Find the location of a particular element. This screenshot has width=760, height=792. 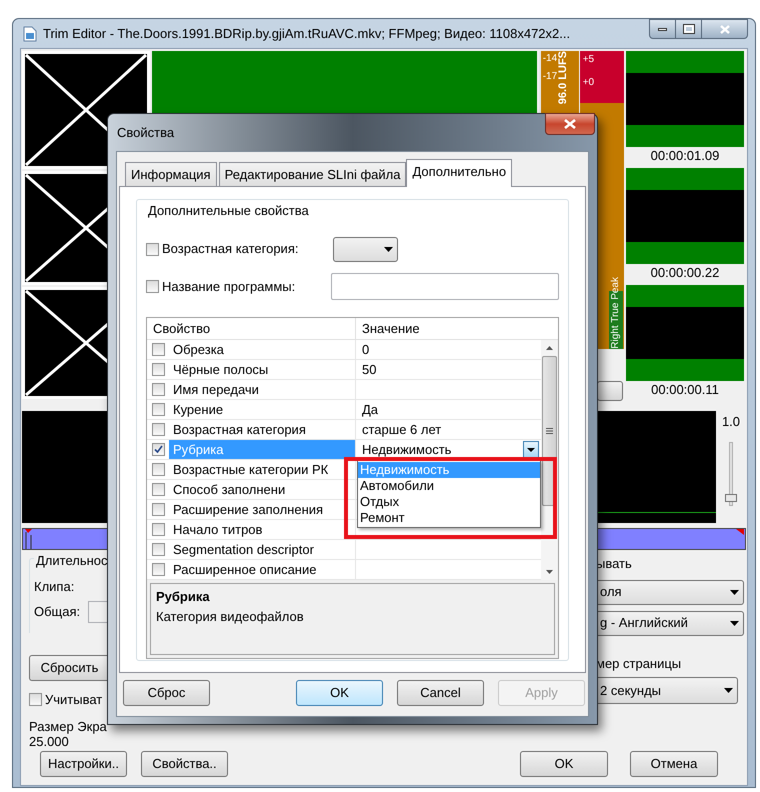

property-name: Курение is located at coordinates (197, 409).